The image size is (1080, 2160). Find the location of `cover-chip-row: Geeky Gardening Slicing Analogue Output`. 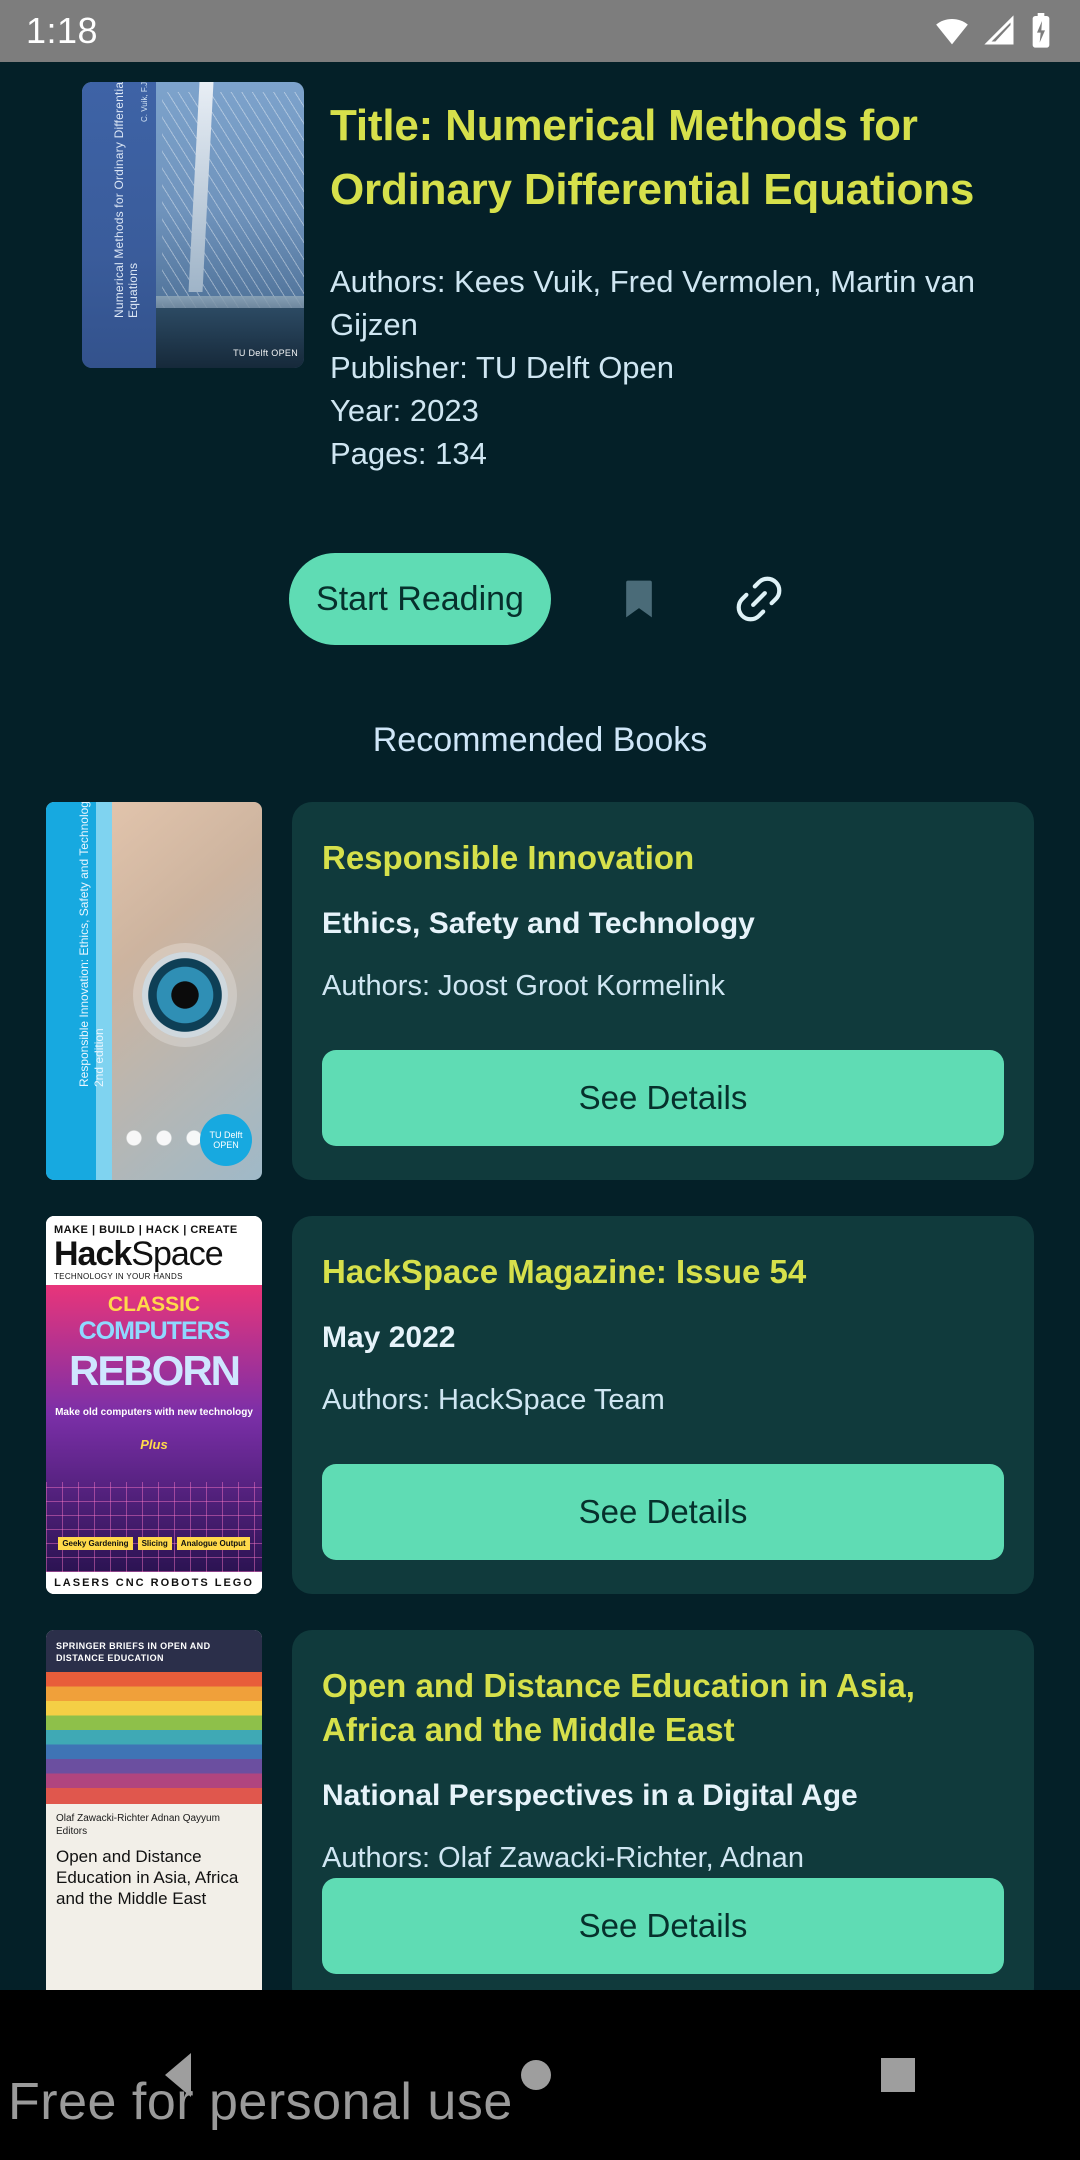

cover-chip-row: Geeky Gardening Slicing Analogue Output is located at coordinates (154, 1543).